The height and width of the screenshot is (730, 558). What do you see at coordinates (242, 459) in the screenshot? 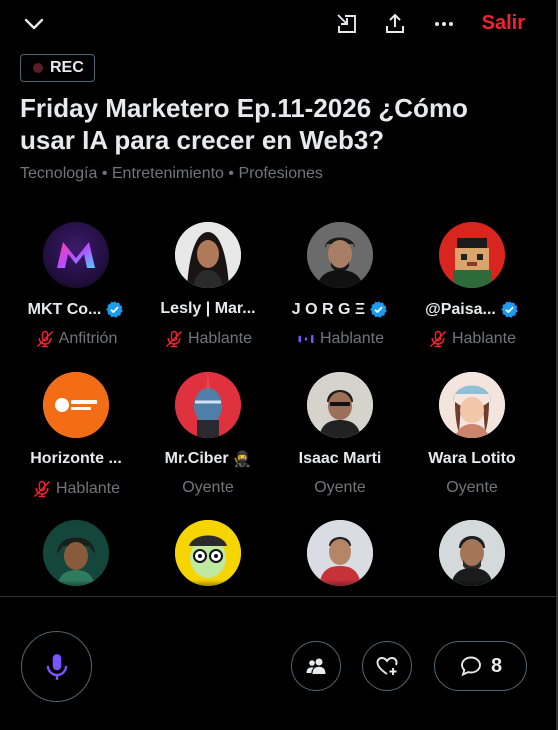
I see `ninja-emoji-icon: 🥷` at bounding box center [242, 459].